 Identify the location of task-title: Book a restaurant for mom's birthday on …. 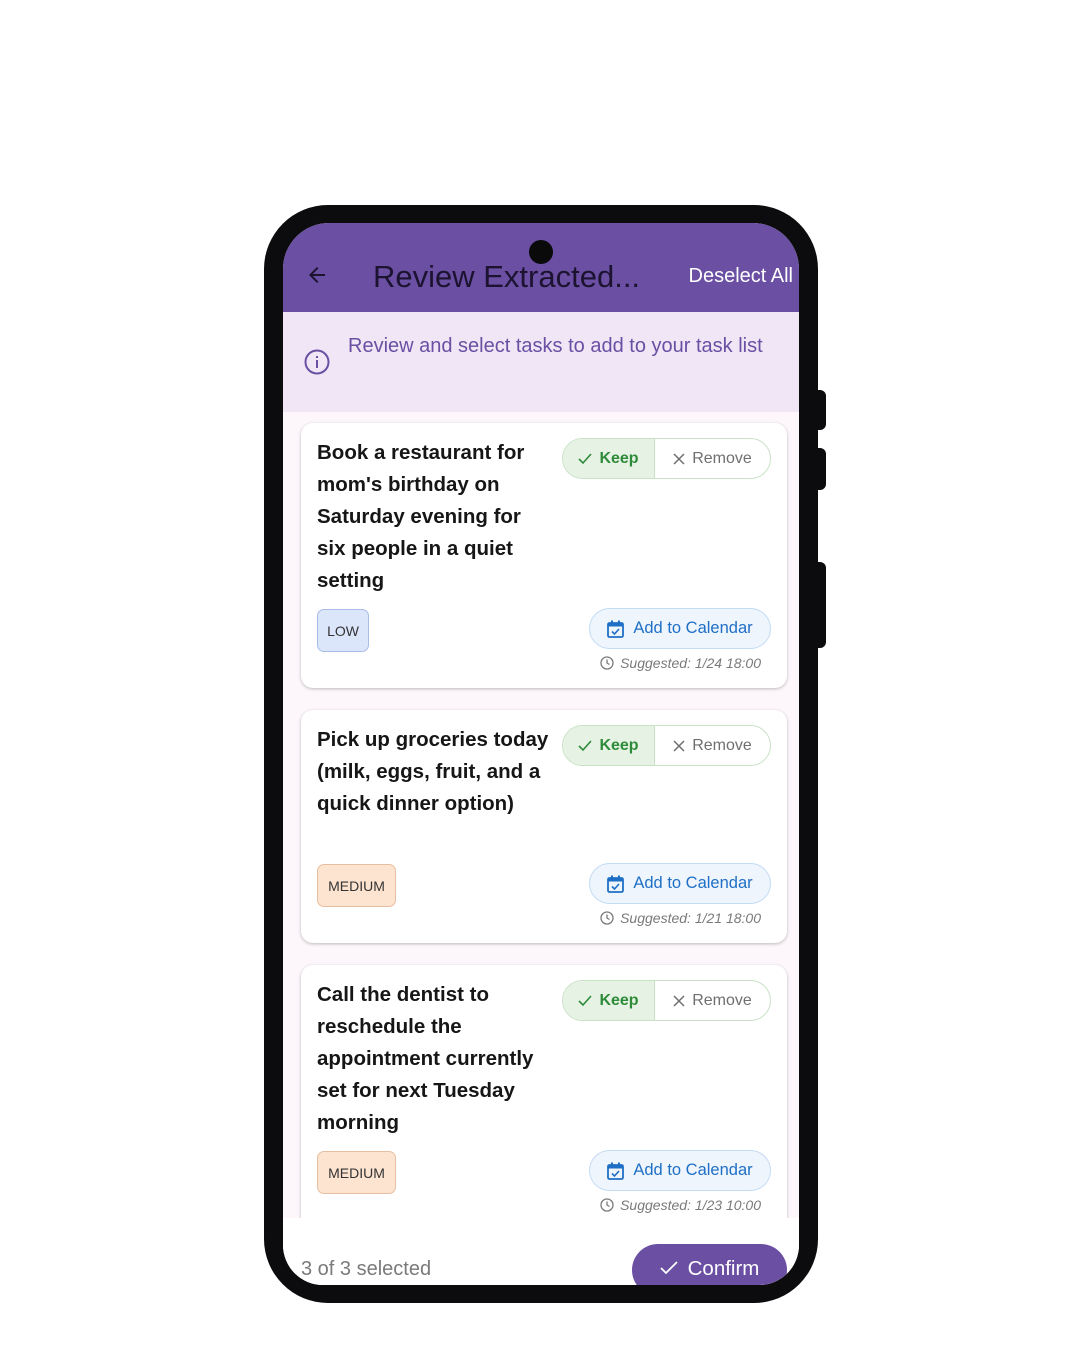
(421, 516).